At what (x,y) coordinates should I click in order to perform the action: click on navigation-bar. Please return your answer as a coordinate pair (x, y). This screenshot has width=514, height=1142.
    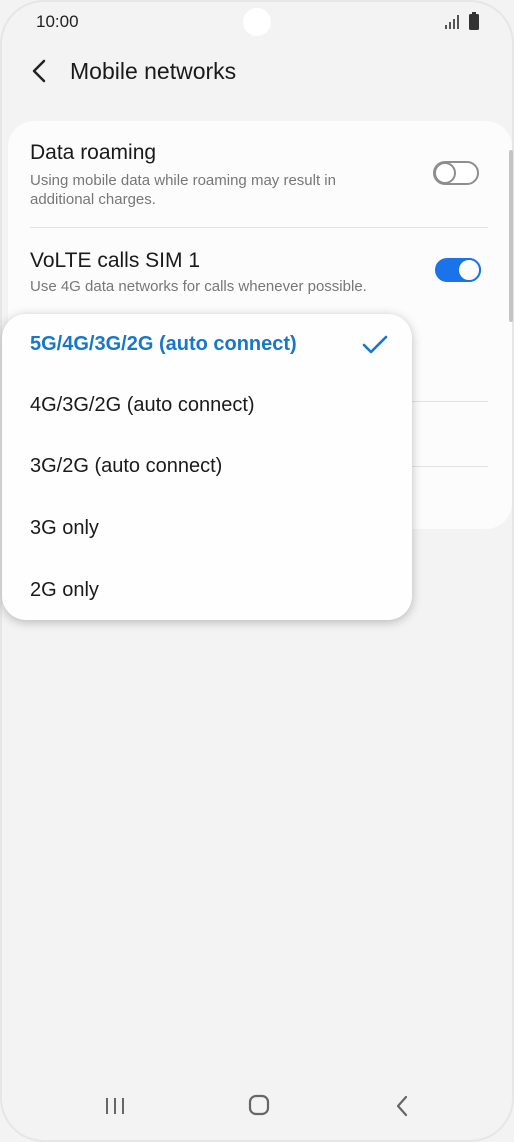
    Looking at the image, I should click on (257, 1105).